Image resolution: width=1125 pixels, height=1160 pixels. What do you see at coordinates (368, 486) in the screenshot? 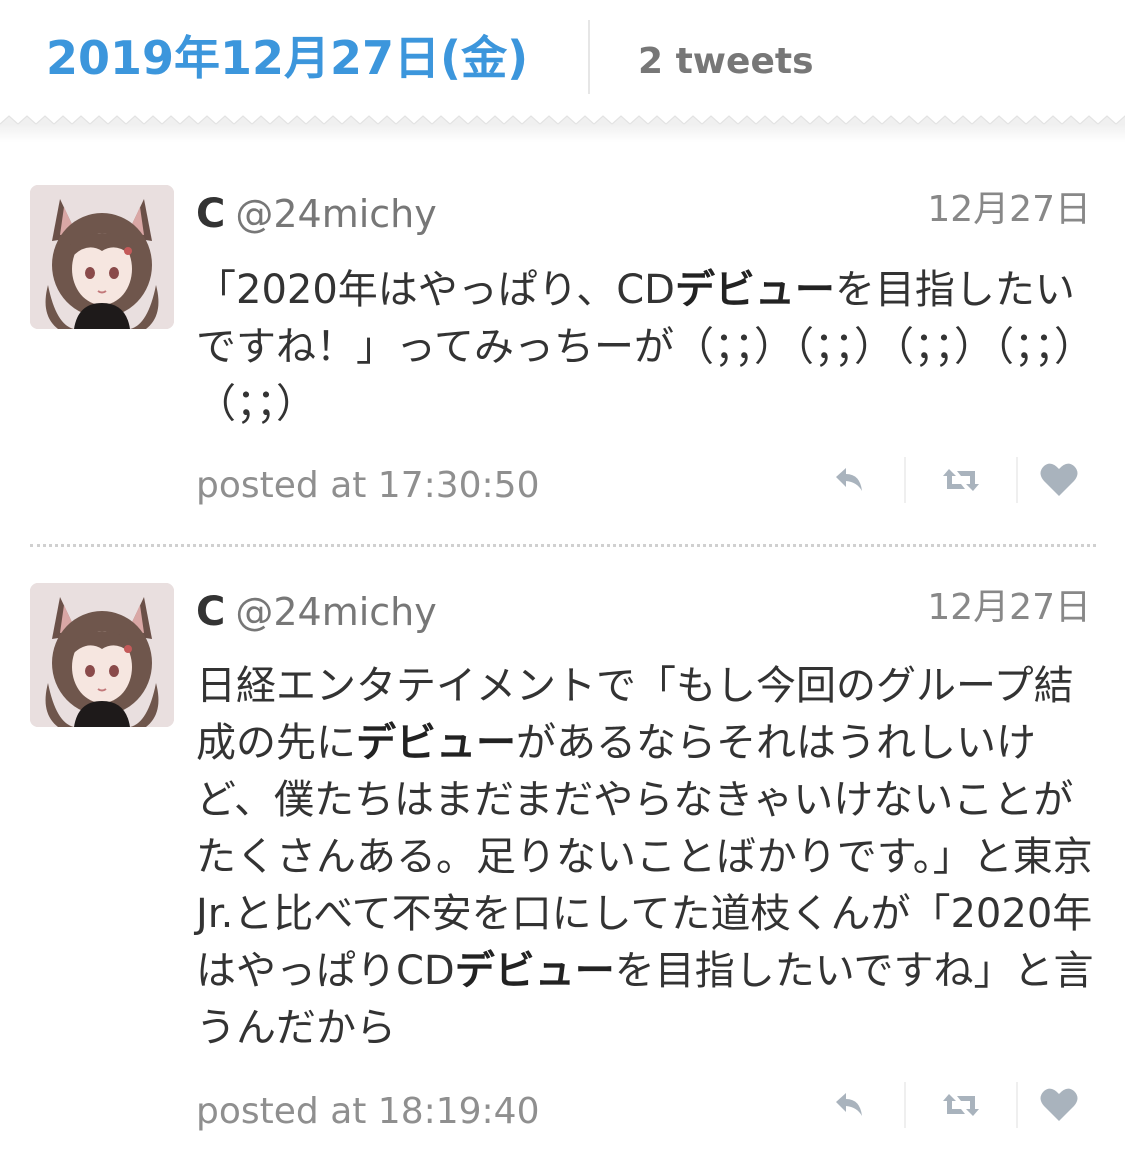
I see `posted-time: posted at 17:30:50` at bounding box center [368, 486].